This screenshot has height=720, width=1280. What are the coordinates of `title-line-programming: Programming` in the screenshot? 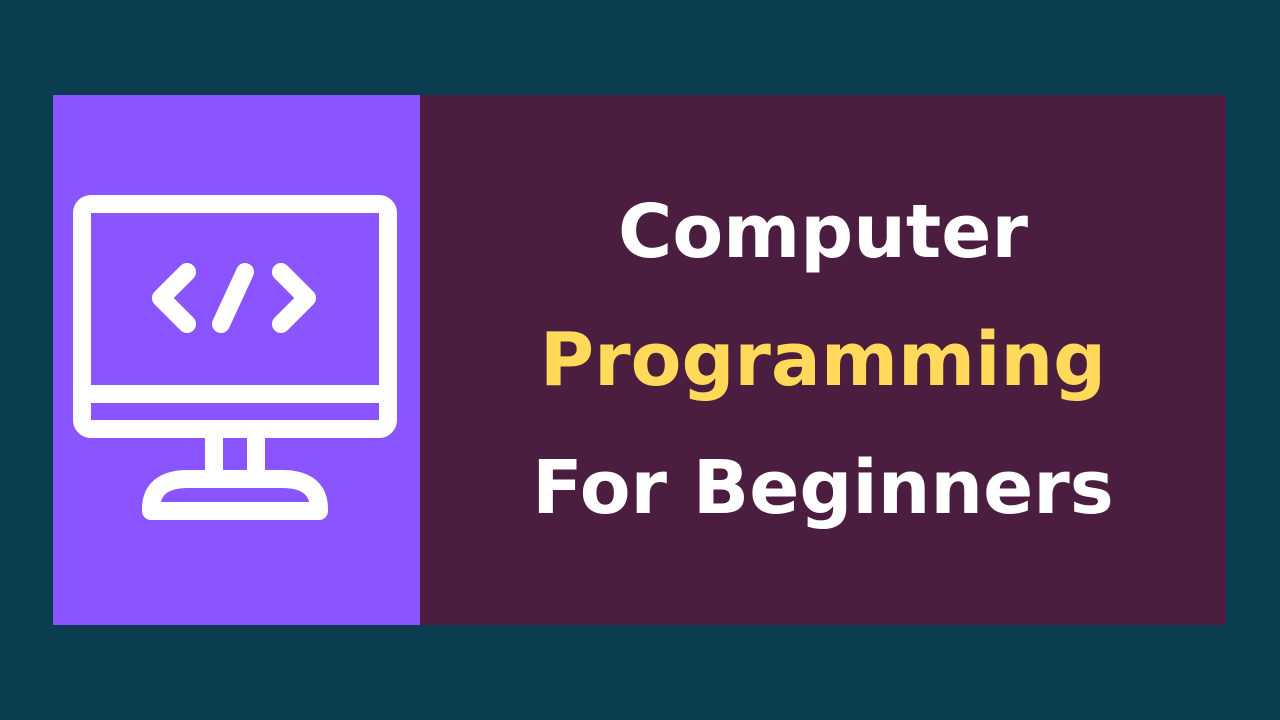 It's located at (823, 360).